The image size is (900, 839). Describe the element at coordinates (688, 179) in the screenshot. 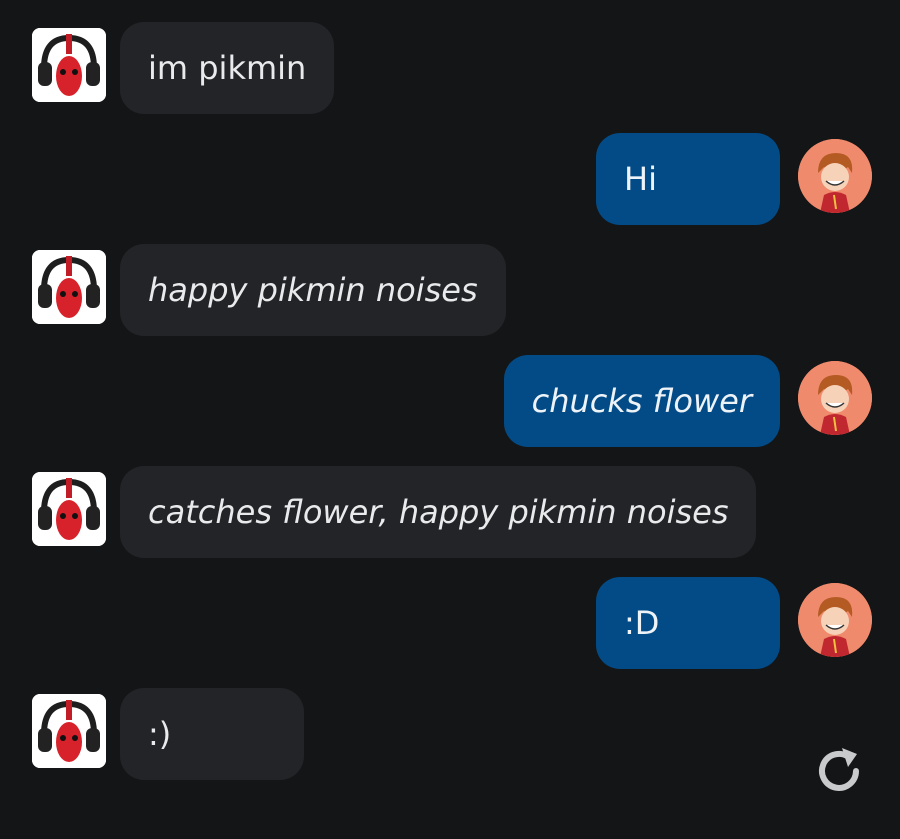

I see `user-message-bubble: Hi` at that location.